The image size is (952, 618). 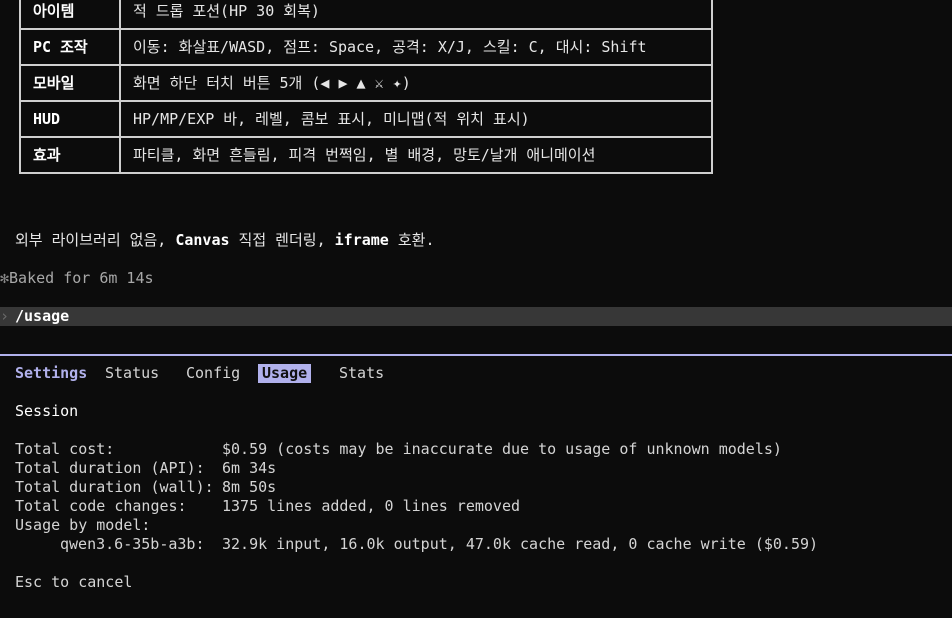 What do you see at coordinates (70, 47) in the screenshot?
I see `table-key-cell: PC 조작` at bounding box center [70, 47].